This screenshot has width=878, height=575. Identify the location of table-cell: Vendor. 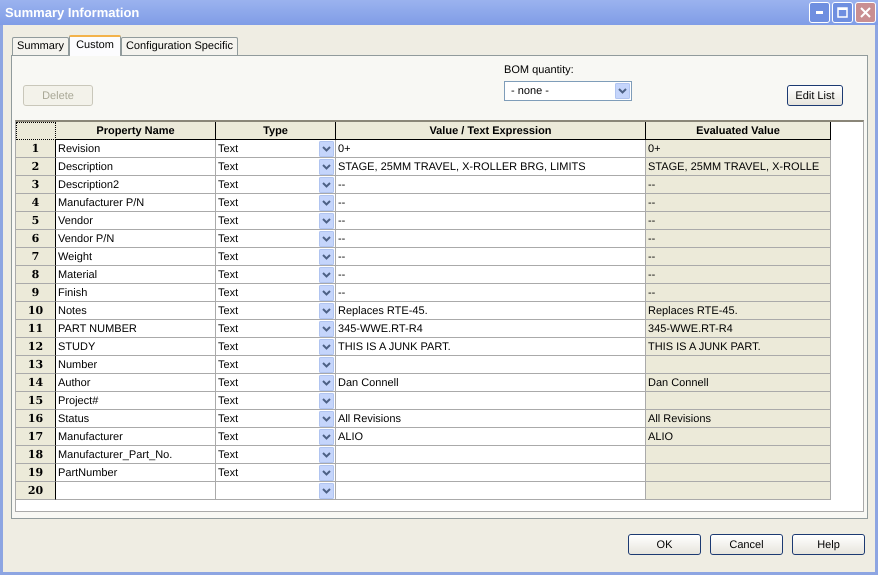
(136, 221).